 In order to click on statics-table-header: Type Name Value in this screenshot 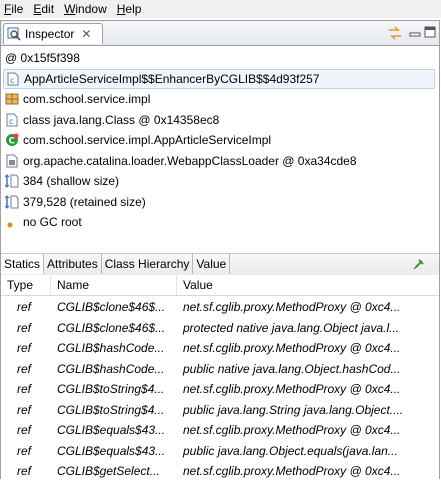, I will do `click(220, 285)`.